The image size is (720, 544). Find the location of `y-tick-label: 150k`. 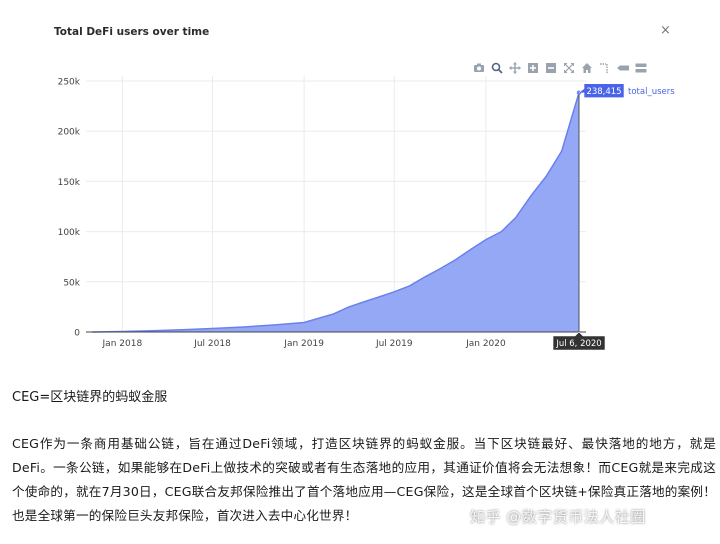

y-tick-label: 150k is located at coordinates (69, 183).